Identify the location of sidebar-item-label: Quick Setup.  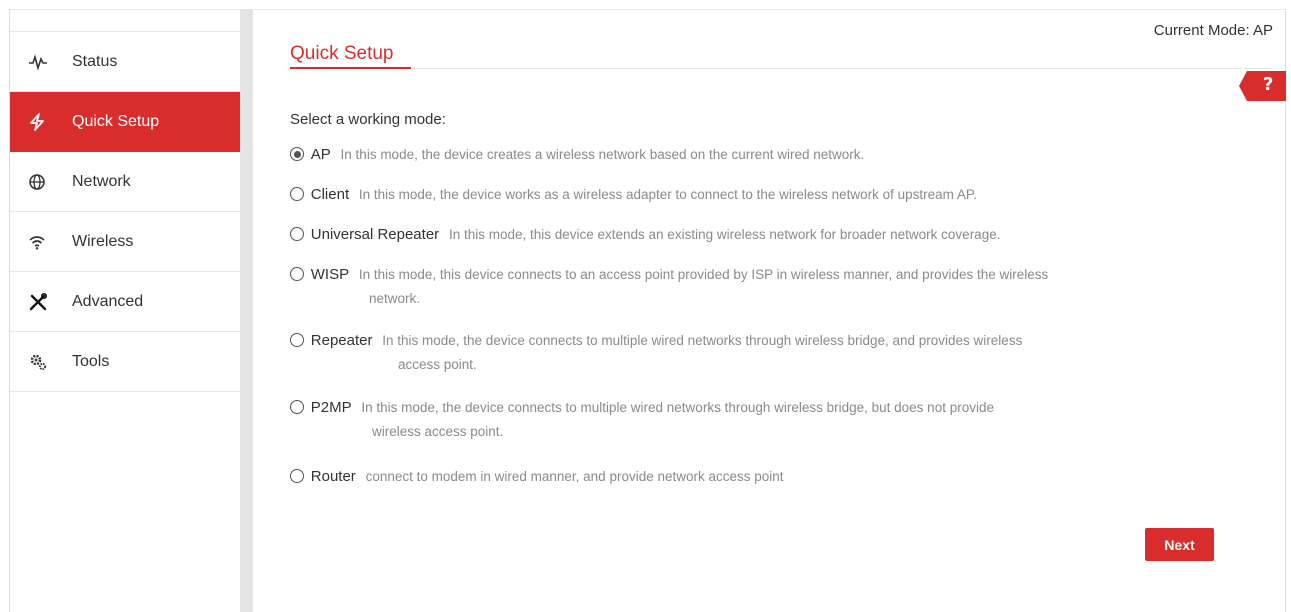
(116, 121).